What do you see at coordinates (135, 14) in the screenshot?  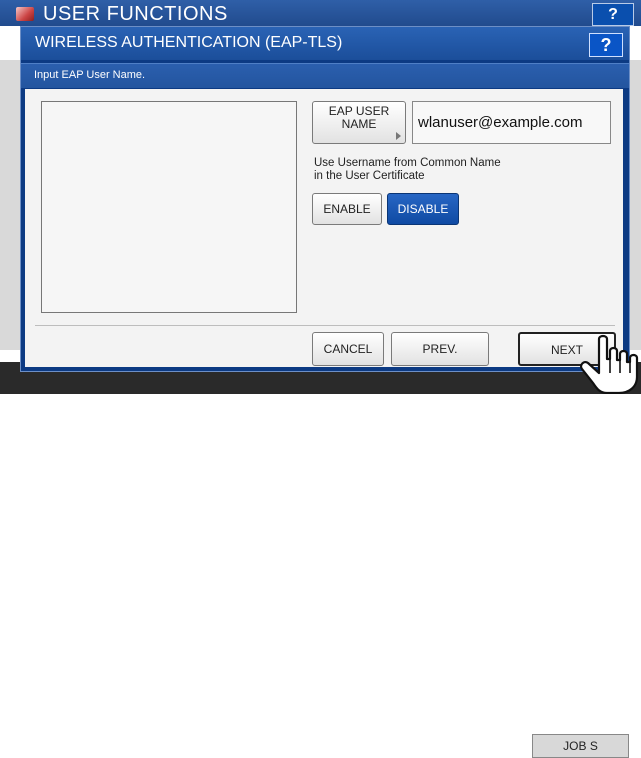 I see `background-title: USER FUNCTIONS` at bounding box center [135, 14].